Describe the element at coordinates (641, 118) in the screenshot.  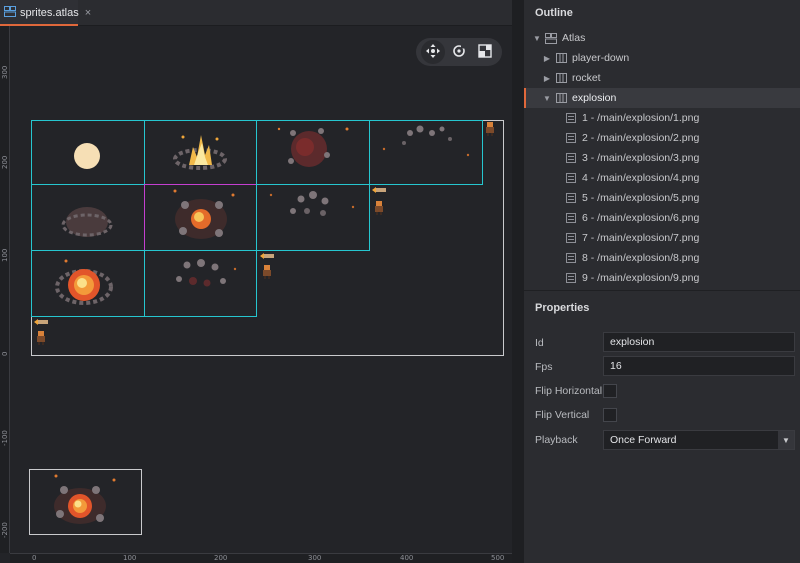
I see `tree-item-label: 1 - /main/explosion/1.png` at that location.